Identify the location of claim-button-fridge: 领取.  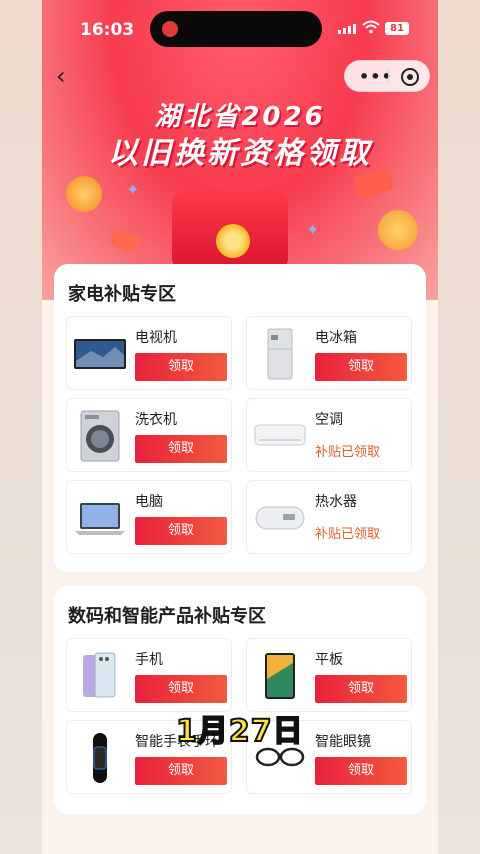
(361, 367).